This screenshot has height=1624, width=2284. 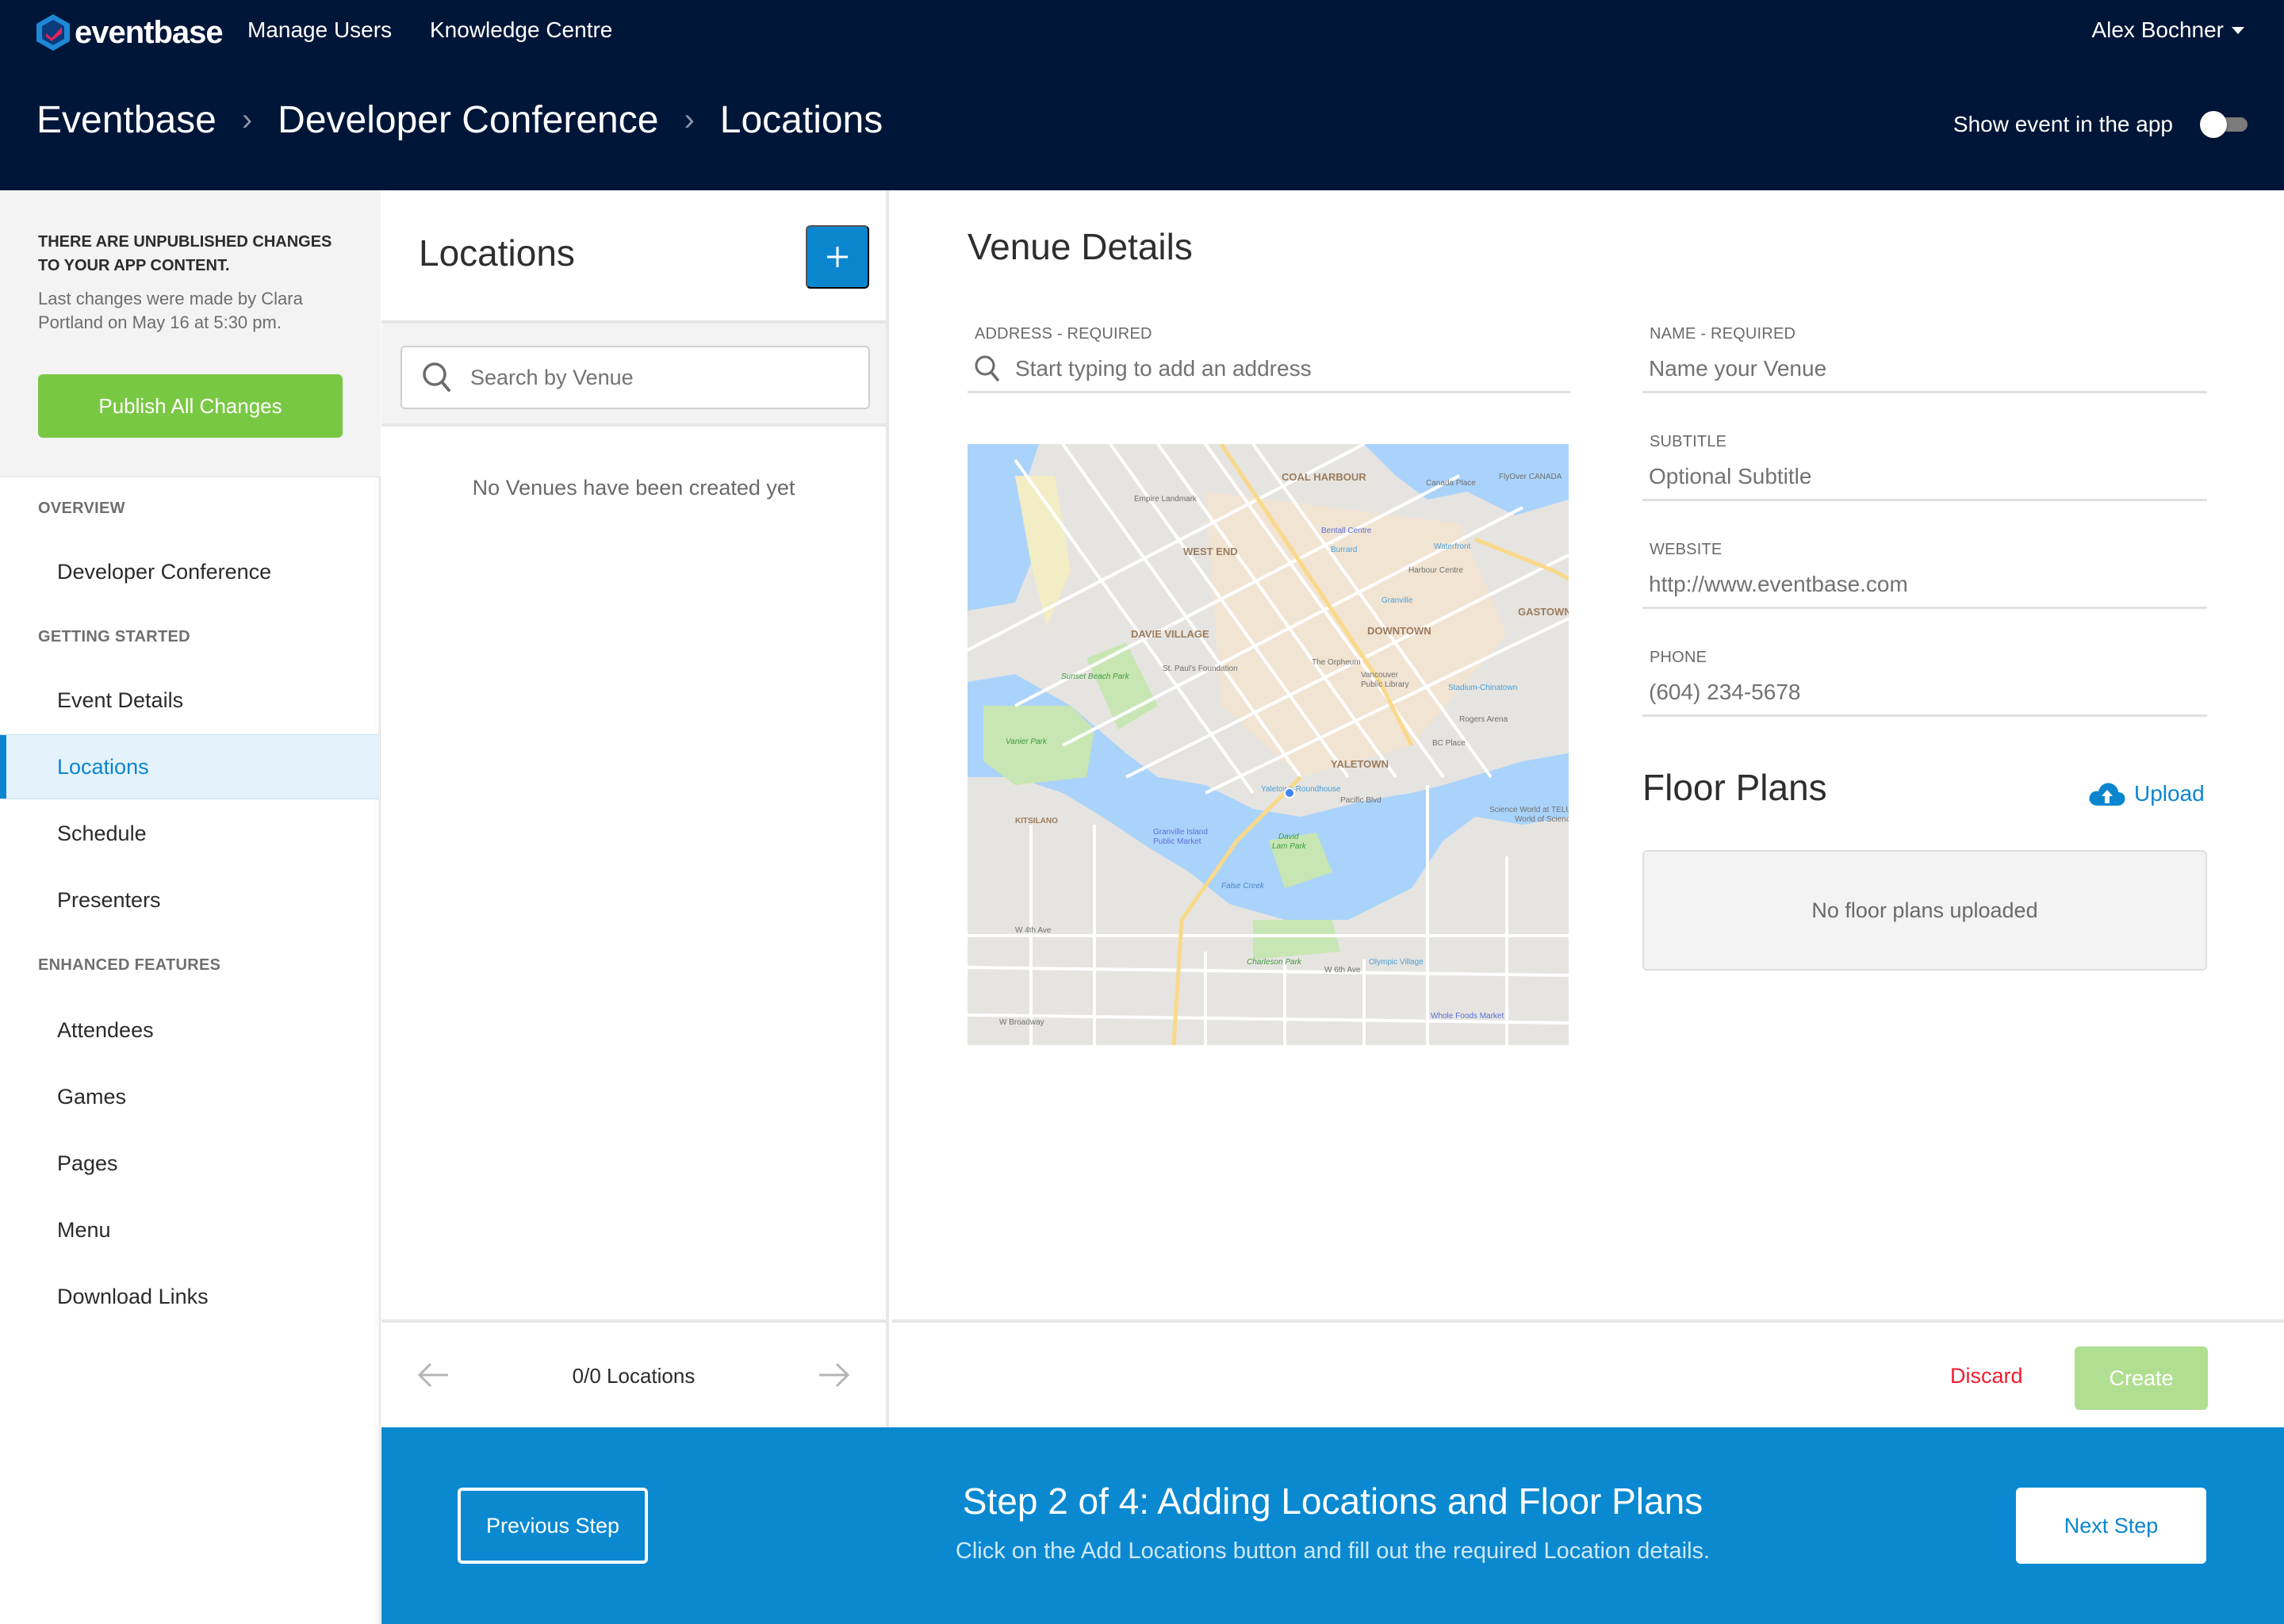 I want to click on plus-icon, so click(x=837, y=257).